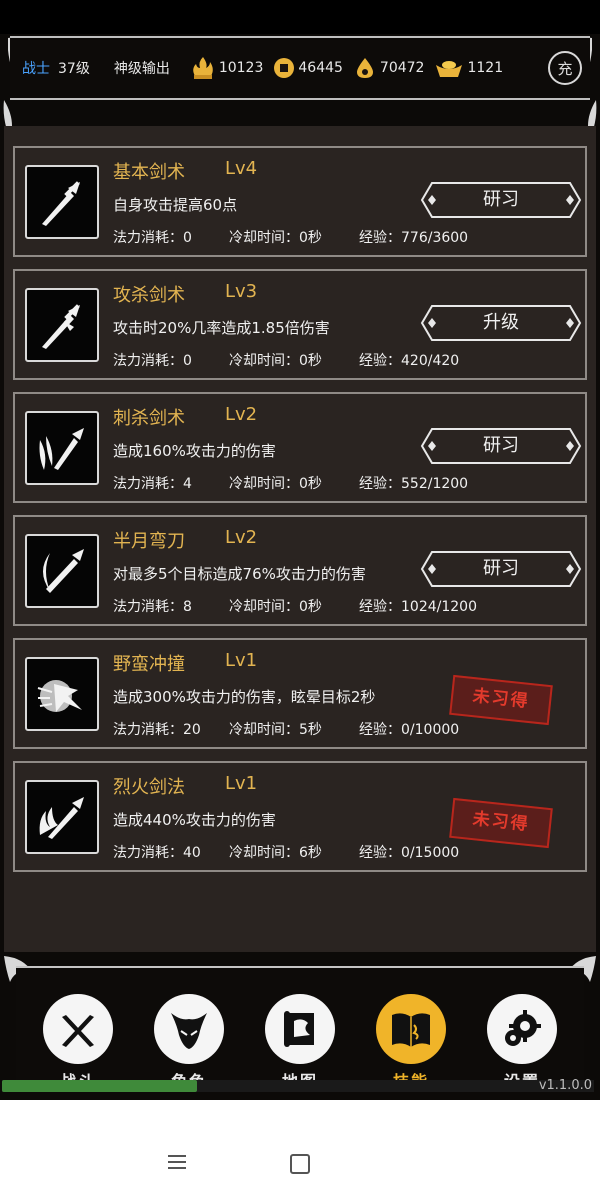  I want to click on nav-map: 地图, so click(300, 1043).